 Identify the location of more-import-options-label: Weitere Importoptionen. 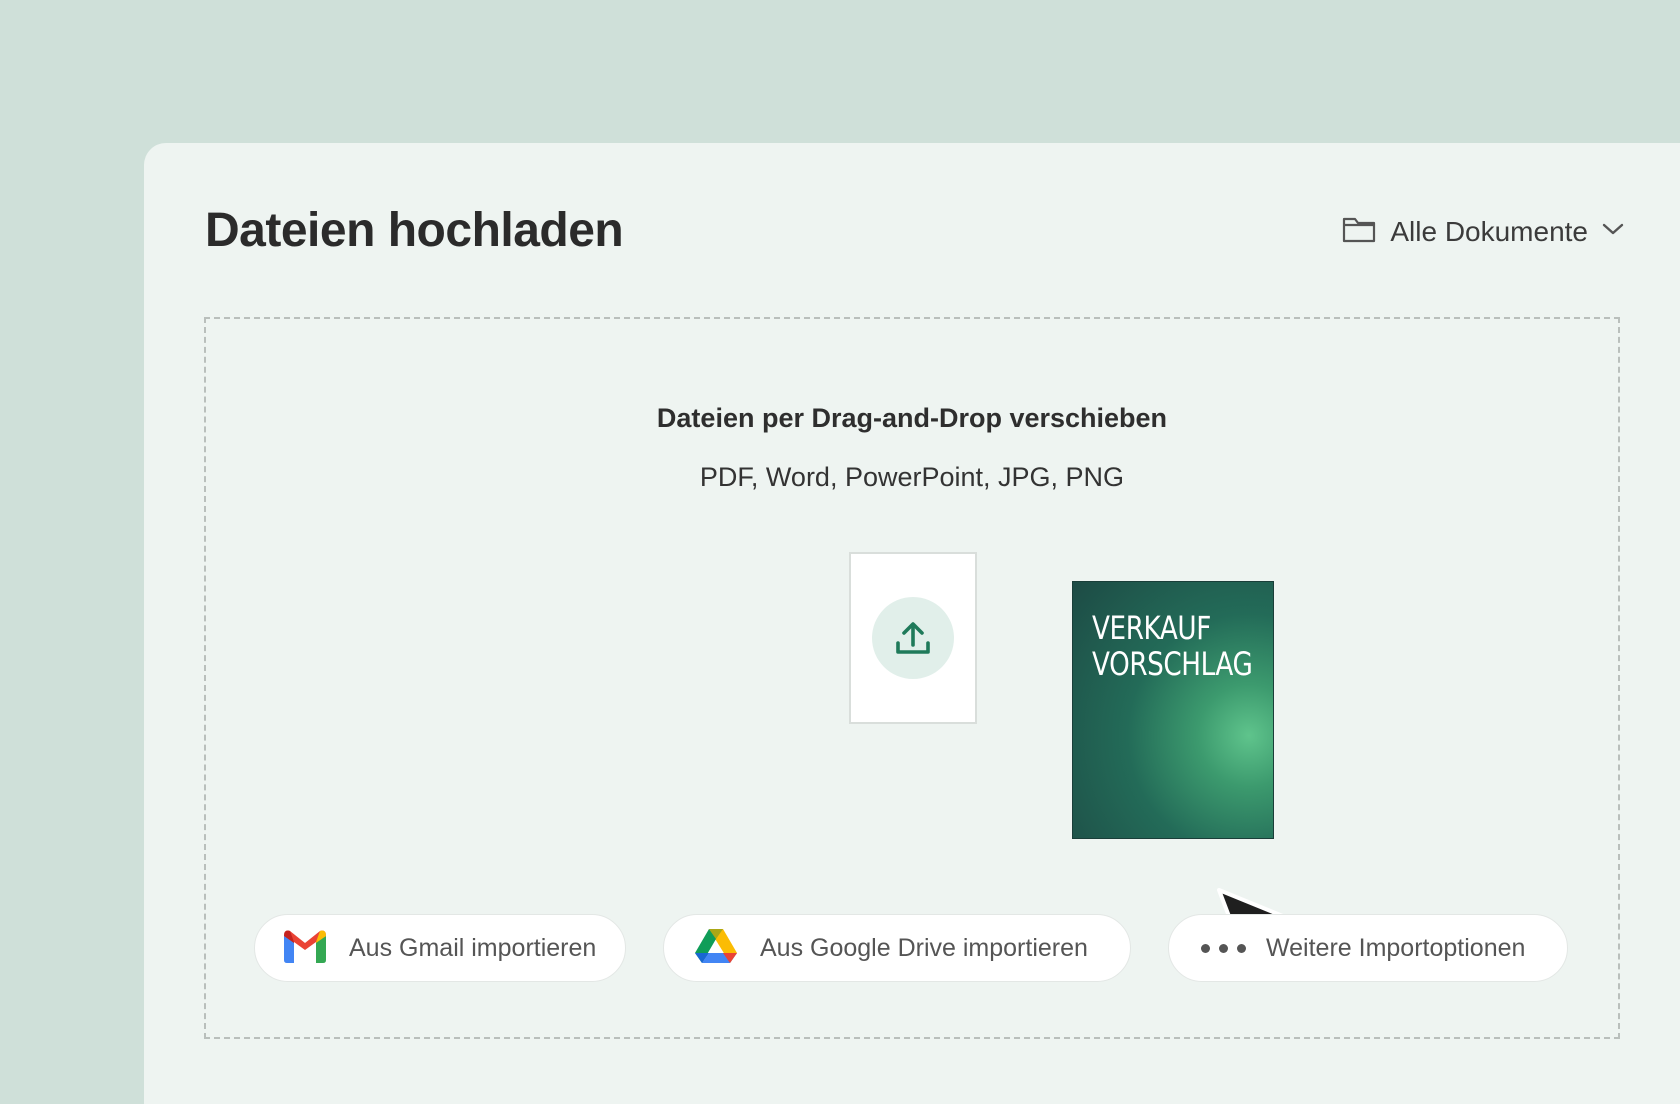
(1396, 947).